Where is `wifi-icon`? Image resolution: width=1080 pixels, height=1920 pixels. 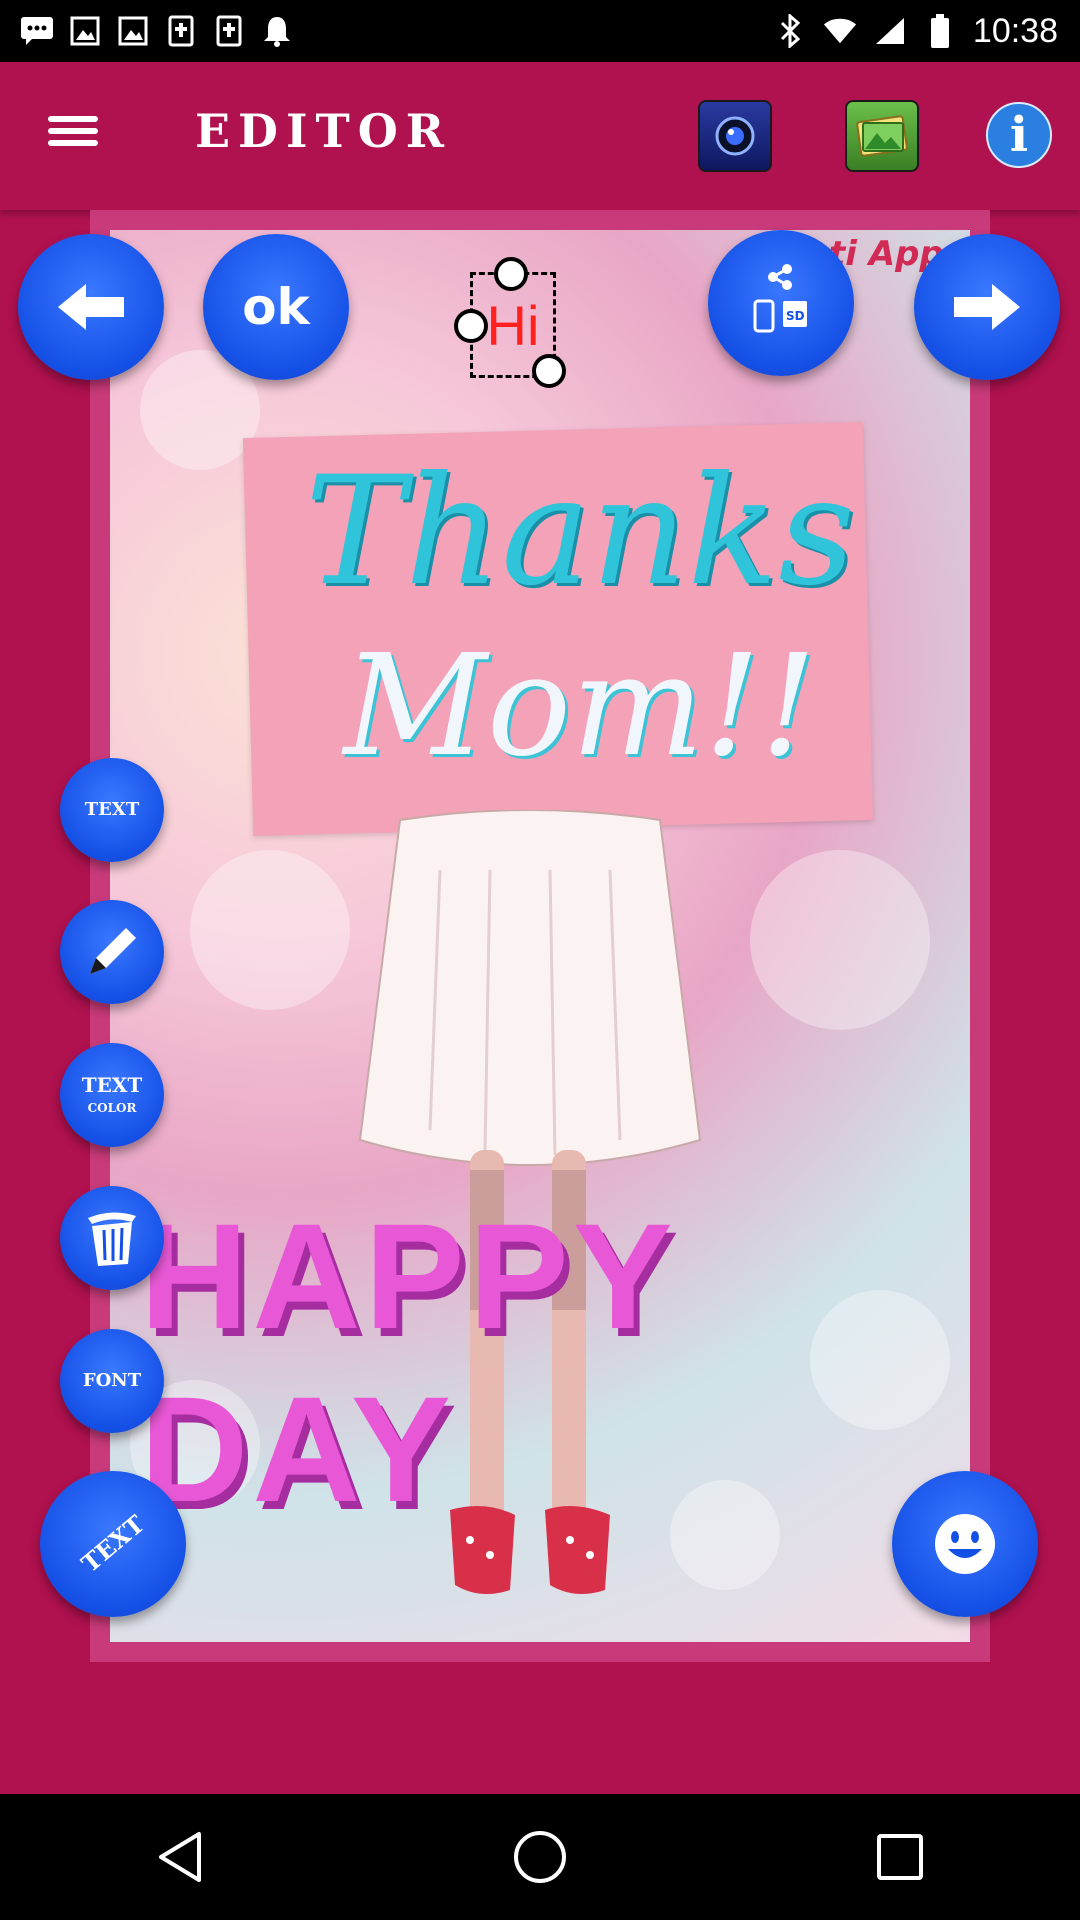 wifi-icon is located at coordinates (840, 31).